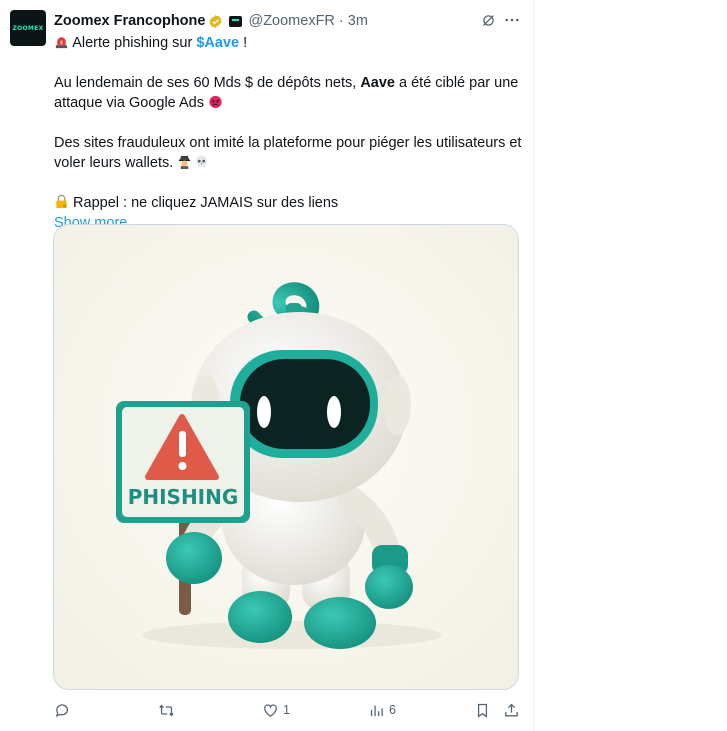 The height and width of the screenshot is (731, 727). I want to click on reply-icon, so click(62, 710).